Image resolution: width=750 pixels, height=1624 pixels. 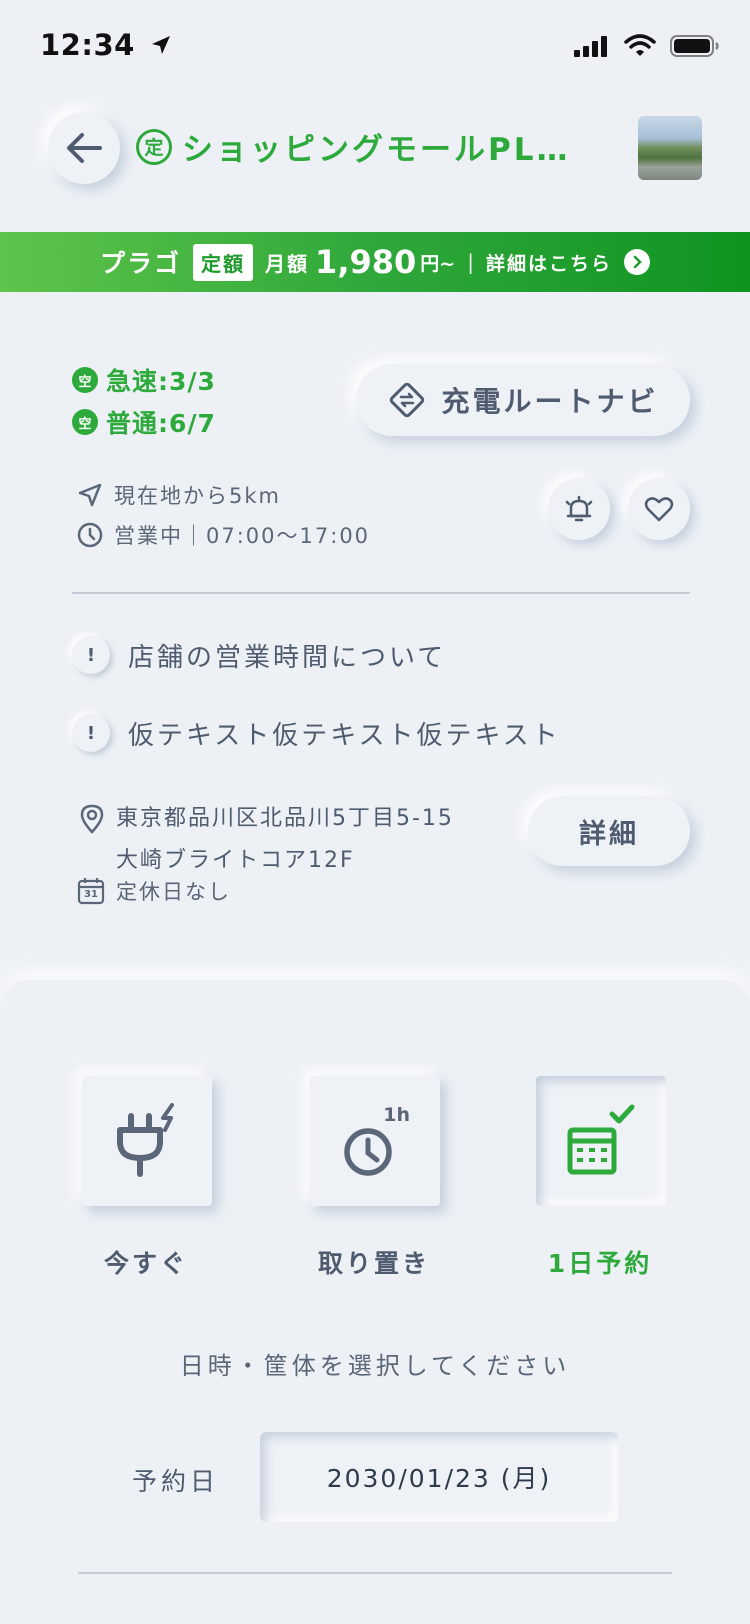 I want to click on arrow-left-icon, so click(x=84, y=148).